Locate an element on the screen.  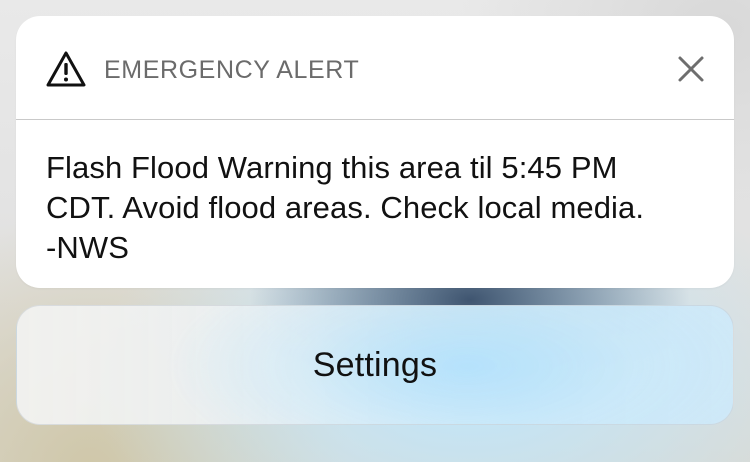
warning-triangle-icon is located at coordinates (66, 69).